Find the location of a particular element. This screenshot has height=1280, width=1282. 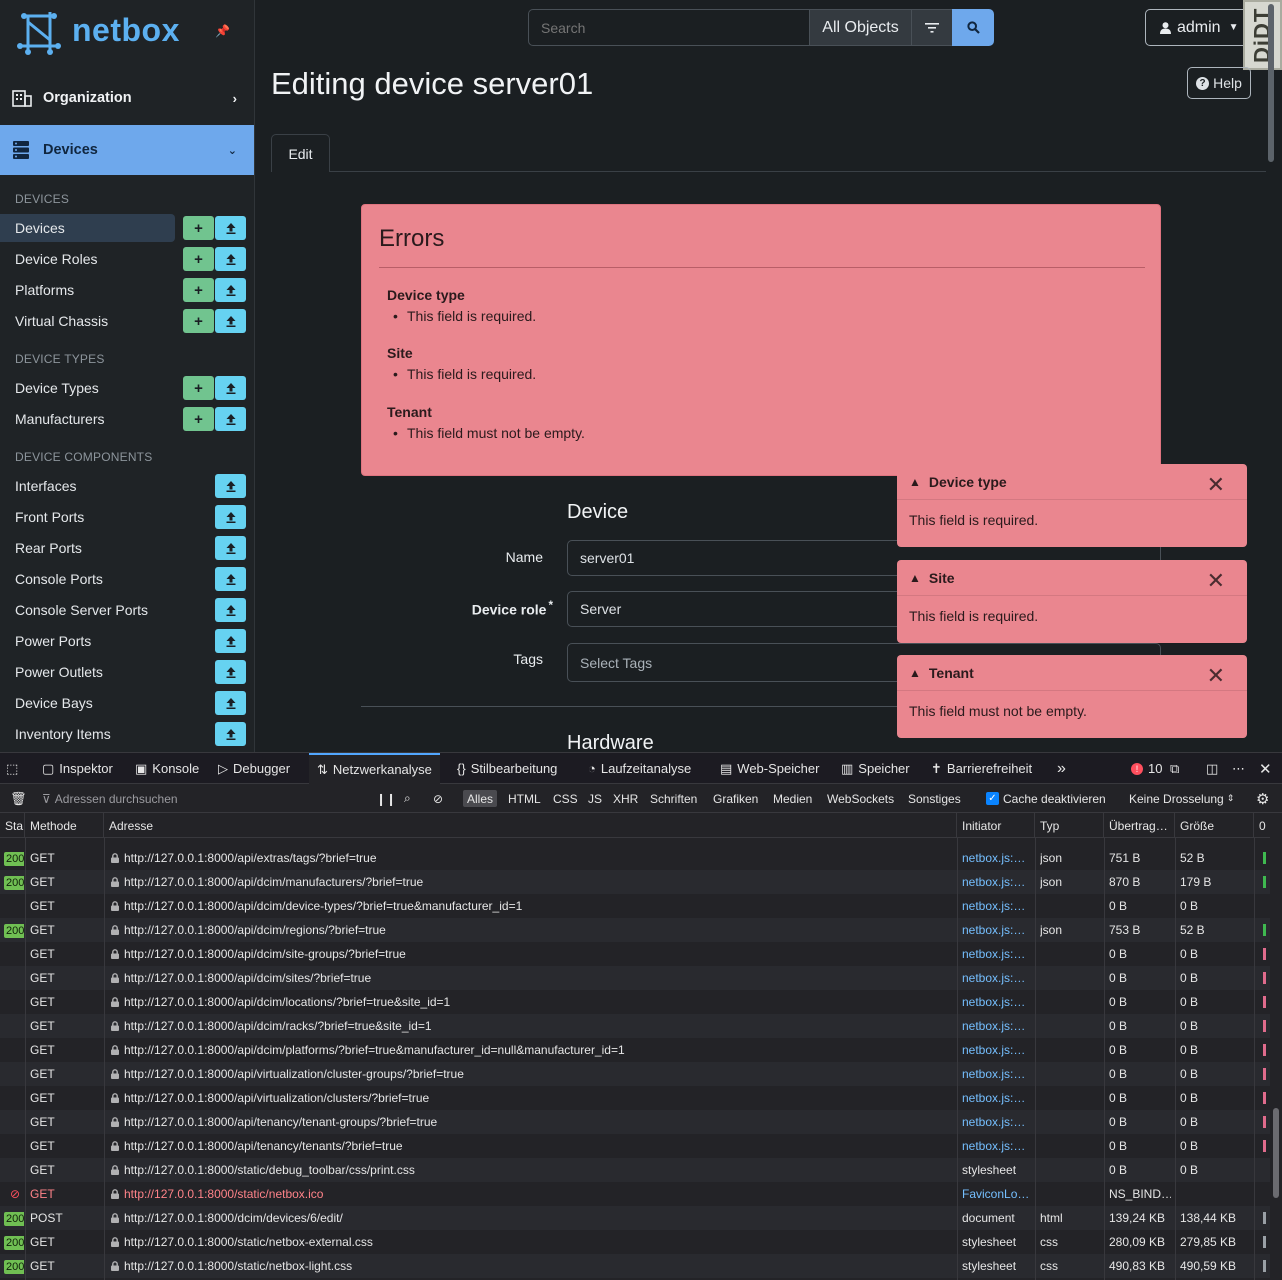

filter-html: HTML is located at coordinates (524, 798).